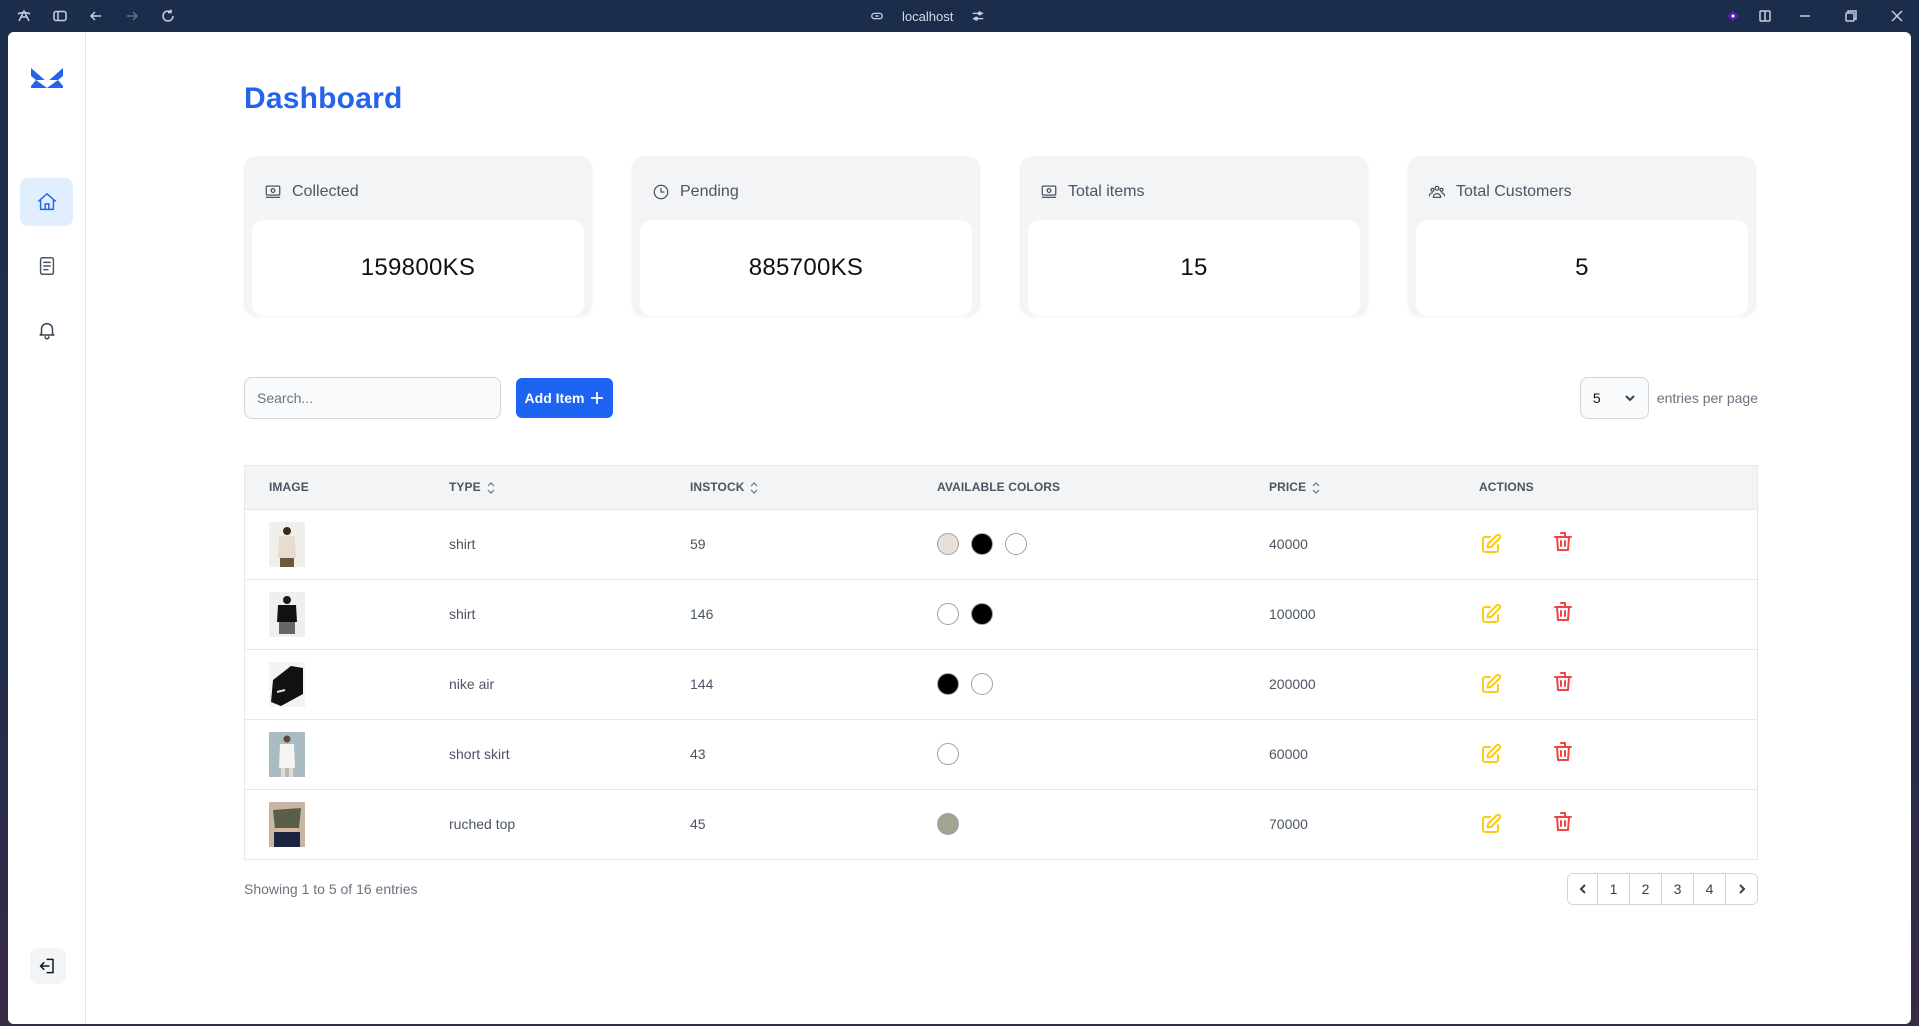 The width and height of the screenshot is (1919, 1026). Describe the element at coordinates (1614, 398) in the screenshot. I see `entries-per-page-select: 5` at that location.